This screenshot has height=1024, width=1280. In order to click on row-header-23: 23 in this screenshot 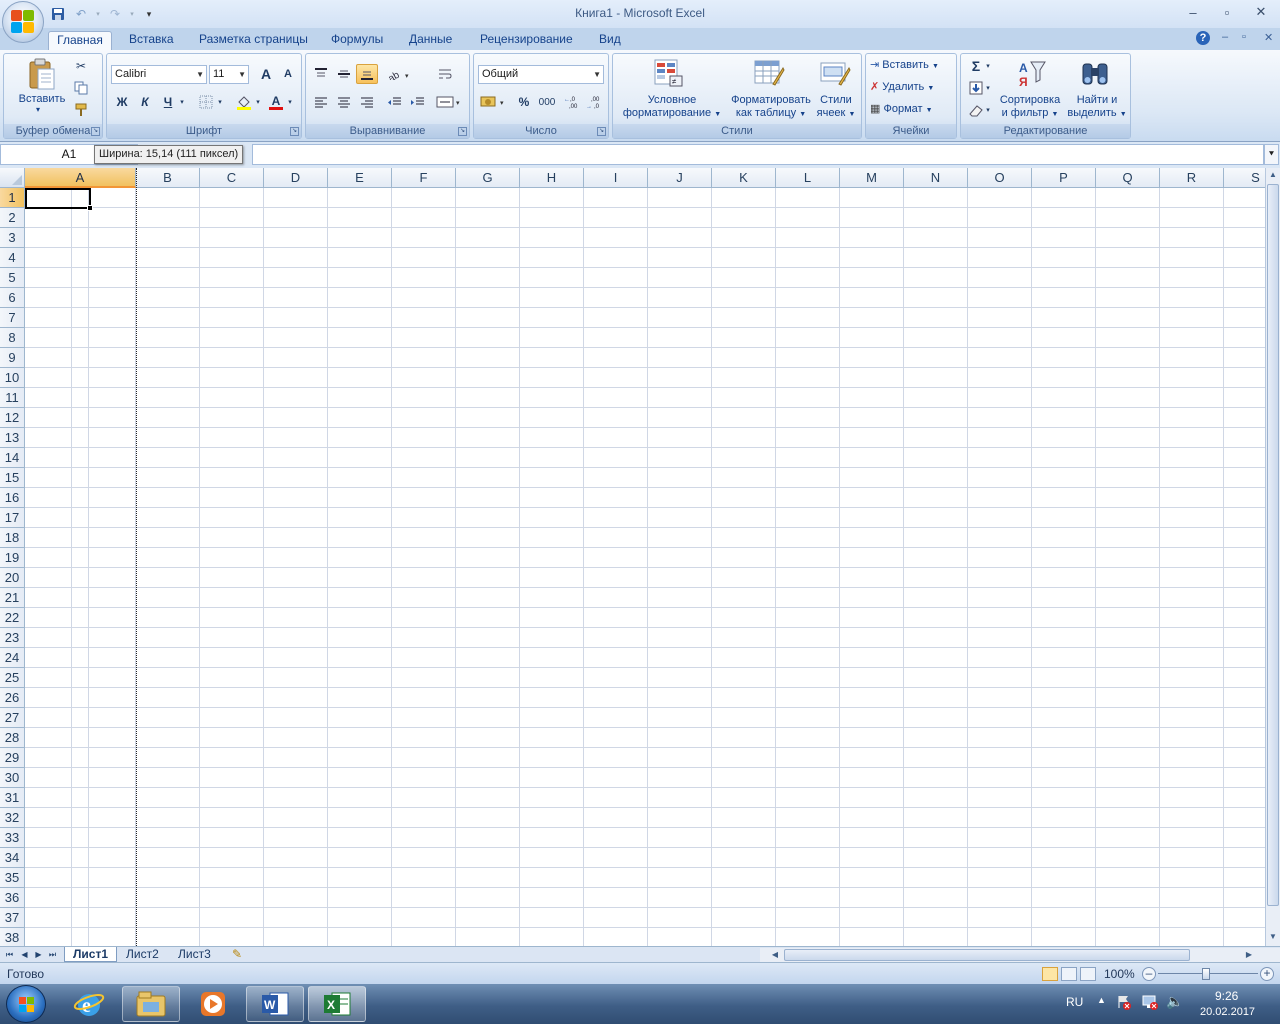, I will do `click(12, 638)`.